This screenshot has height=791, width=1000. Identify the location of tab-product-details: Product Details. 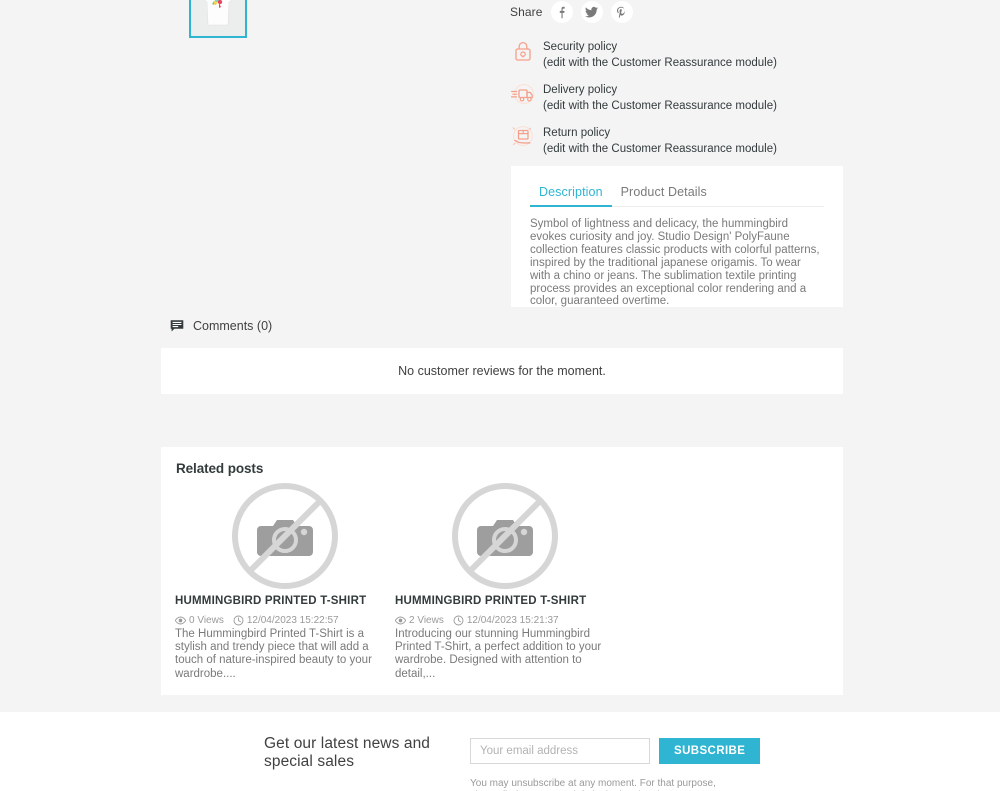
(664, 194).